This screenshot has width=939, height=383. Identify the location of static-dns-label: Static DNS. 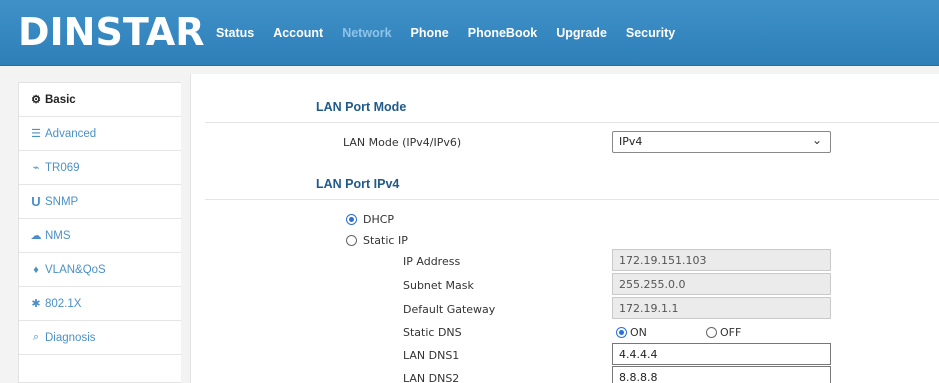
(432, 332).